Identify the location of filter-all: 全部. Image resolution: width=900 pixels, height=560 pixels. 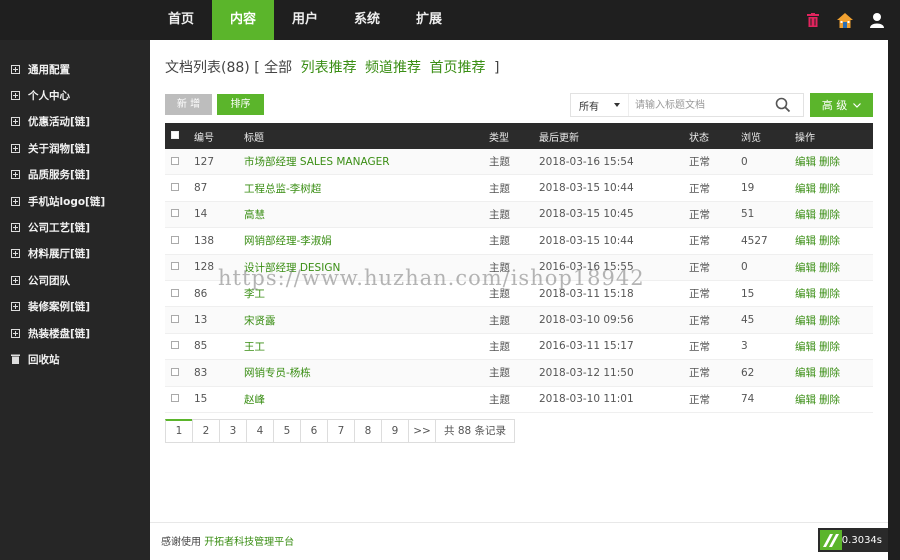
(278, 68).